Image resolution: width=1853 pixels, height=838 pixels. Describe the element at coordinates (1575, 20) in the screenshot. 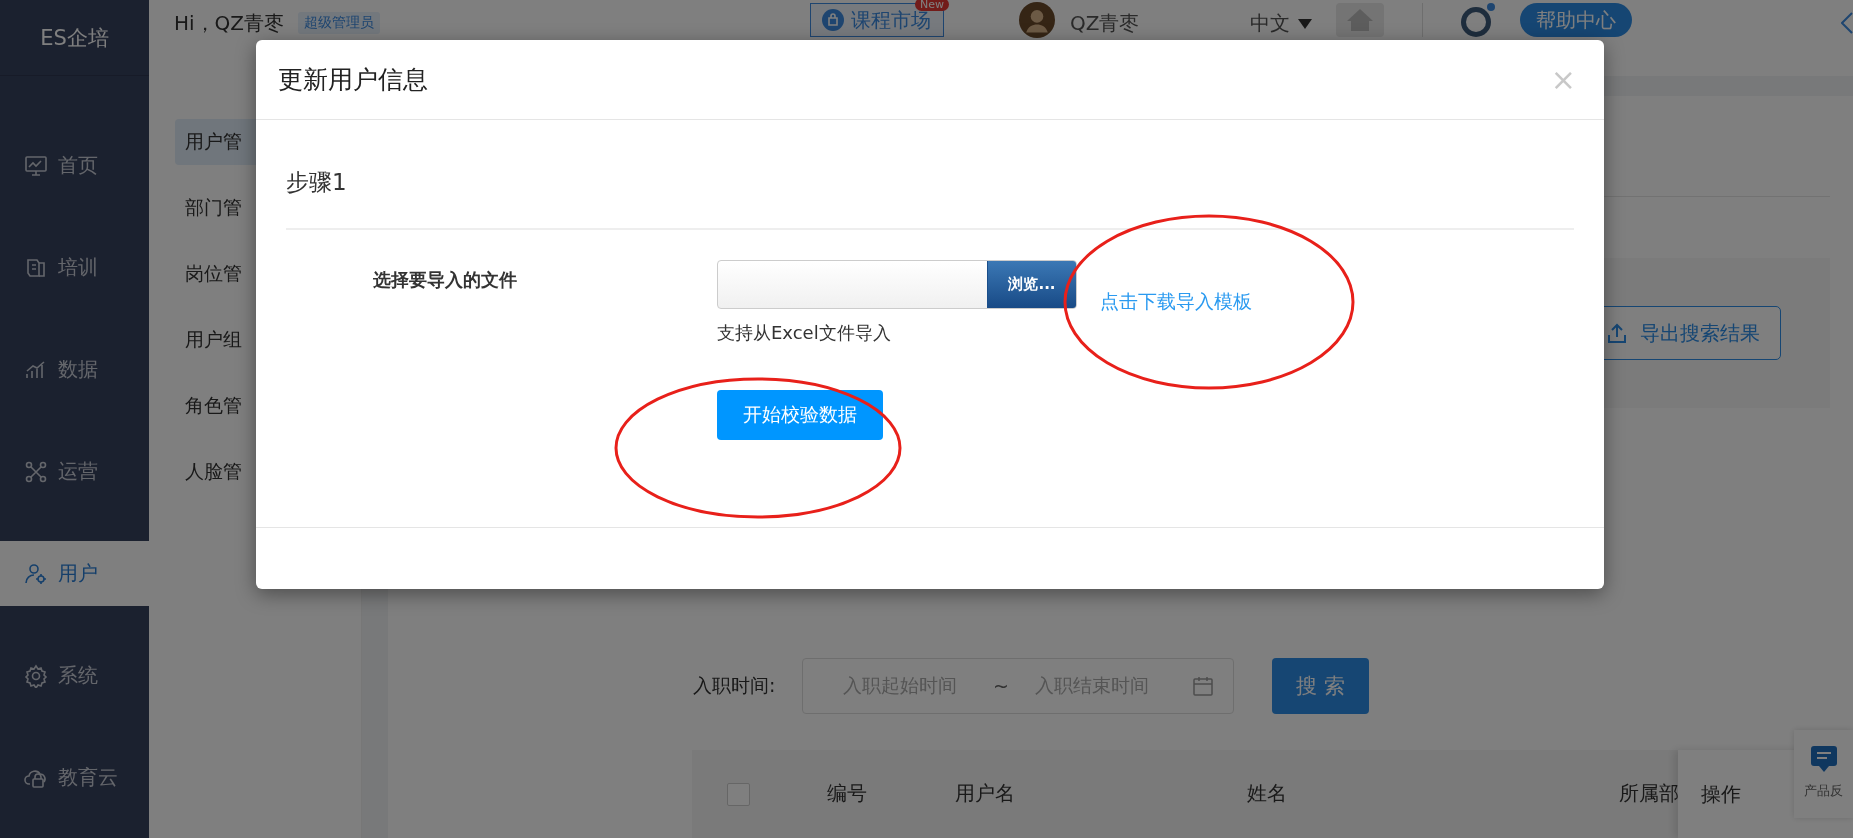

I see `help-center-button: 帮助中心` at that location.